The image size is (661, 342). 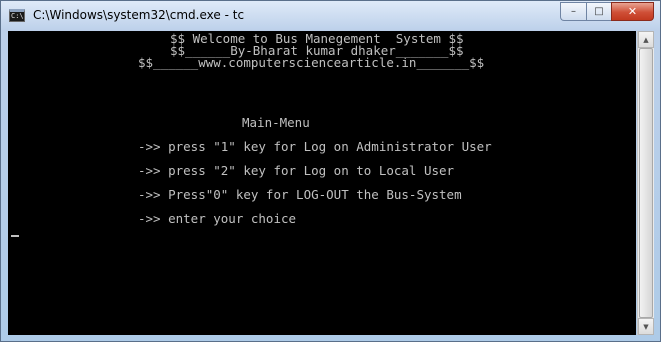 I want to click on choice-prompt: ->> enter your choice, so click(x=217, y=218).